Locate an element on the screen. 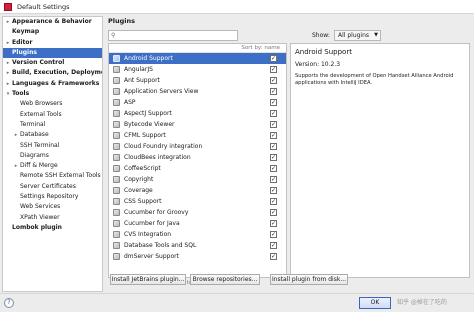 This screenshot has width=474, height=312. plugin-row: Database Tools and SQL ✓ is located at coordinates (197, 245).